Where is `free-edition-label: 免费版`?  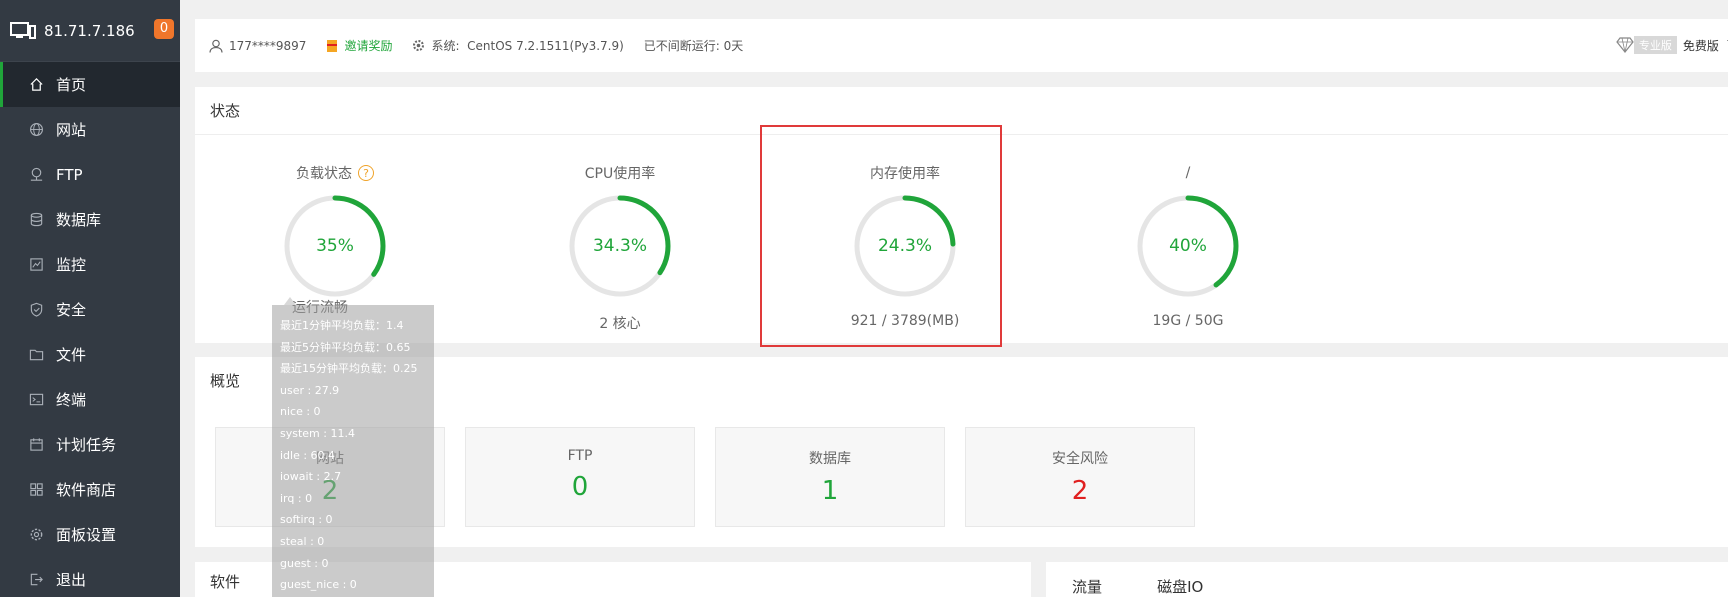
free-edition-label: 免费版 is located at coordinates (1700, 45).